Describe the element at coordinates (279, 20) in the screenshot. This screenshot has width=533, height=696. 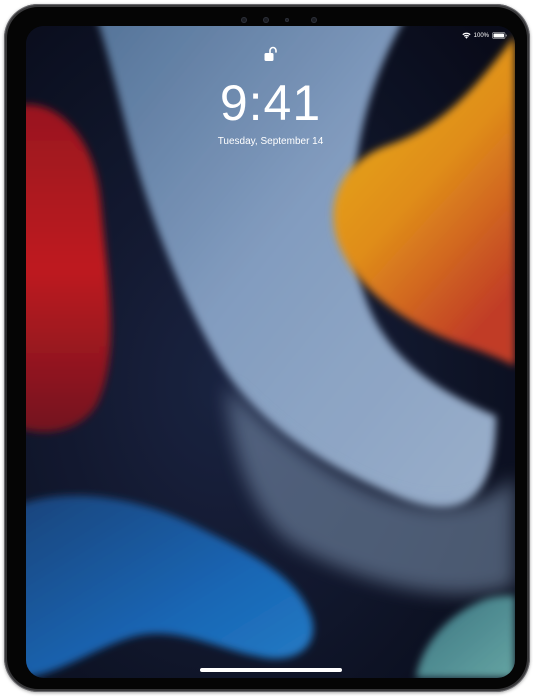
I see `front-camera-array` at that location.